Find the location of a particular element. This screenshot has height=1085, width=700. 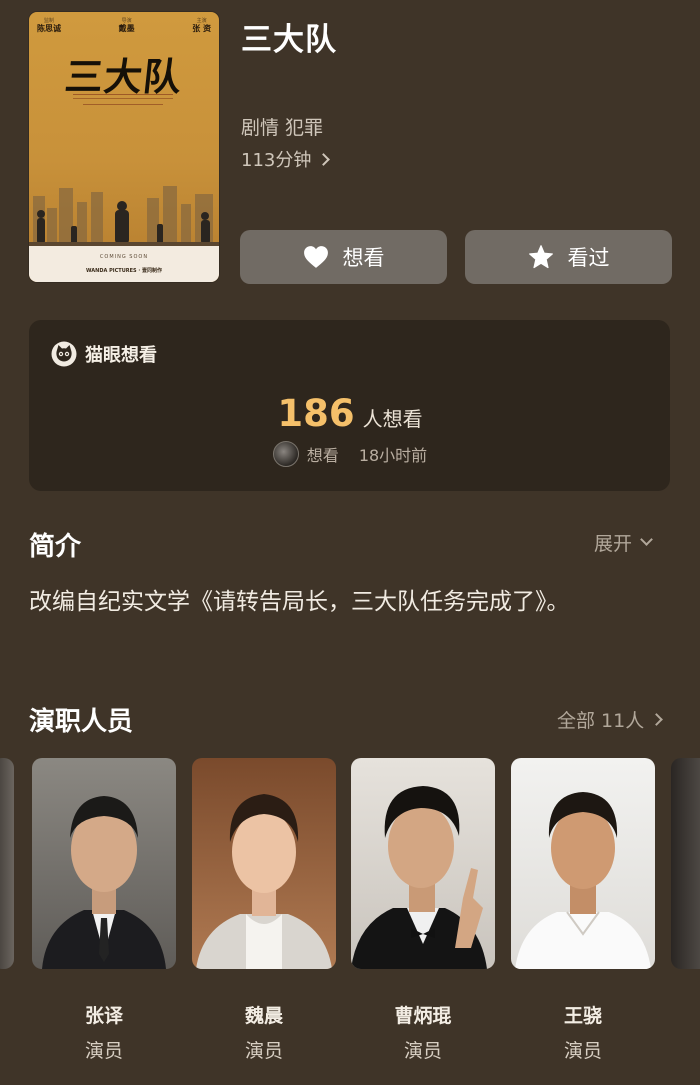

star-icon is located at coordinates (540, 257).